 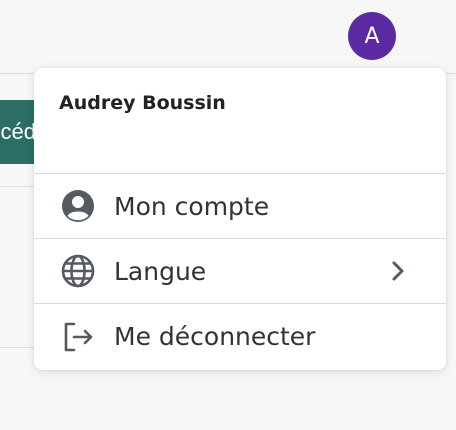 What do you see at coordinates (78, 337) in the screenshot?
I see `logout-icon` at bounding box center [78, 337].